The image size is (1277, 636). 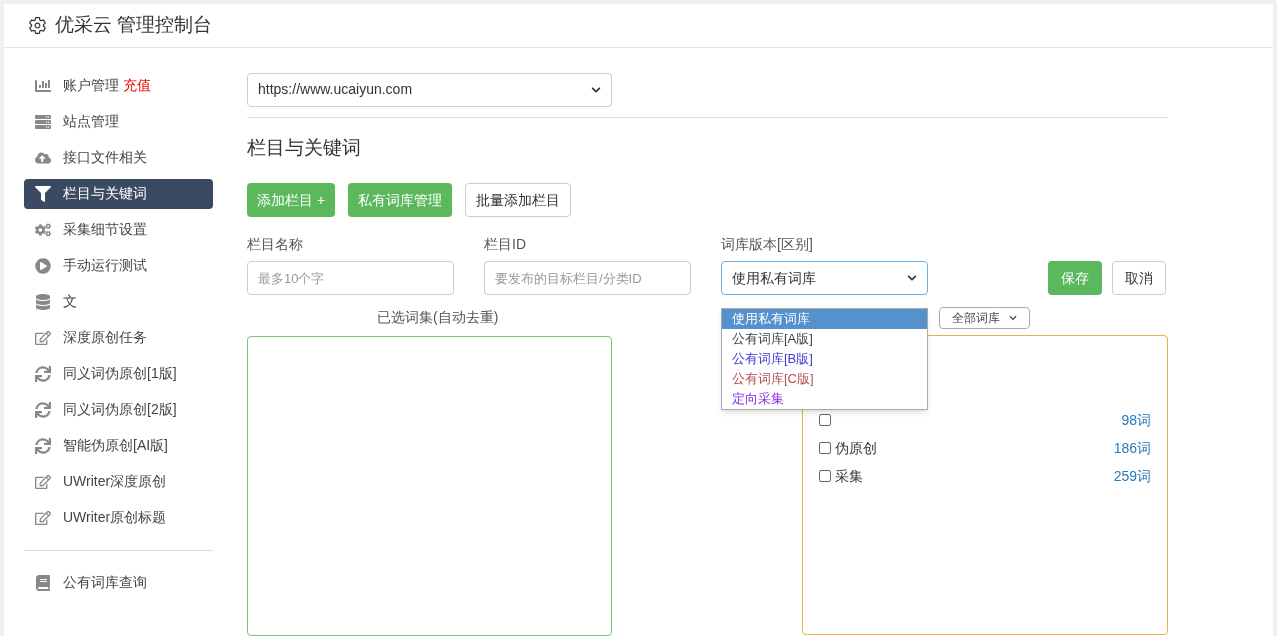 I want to click on word-count: 98词, so click(x=1136, y=420).